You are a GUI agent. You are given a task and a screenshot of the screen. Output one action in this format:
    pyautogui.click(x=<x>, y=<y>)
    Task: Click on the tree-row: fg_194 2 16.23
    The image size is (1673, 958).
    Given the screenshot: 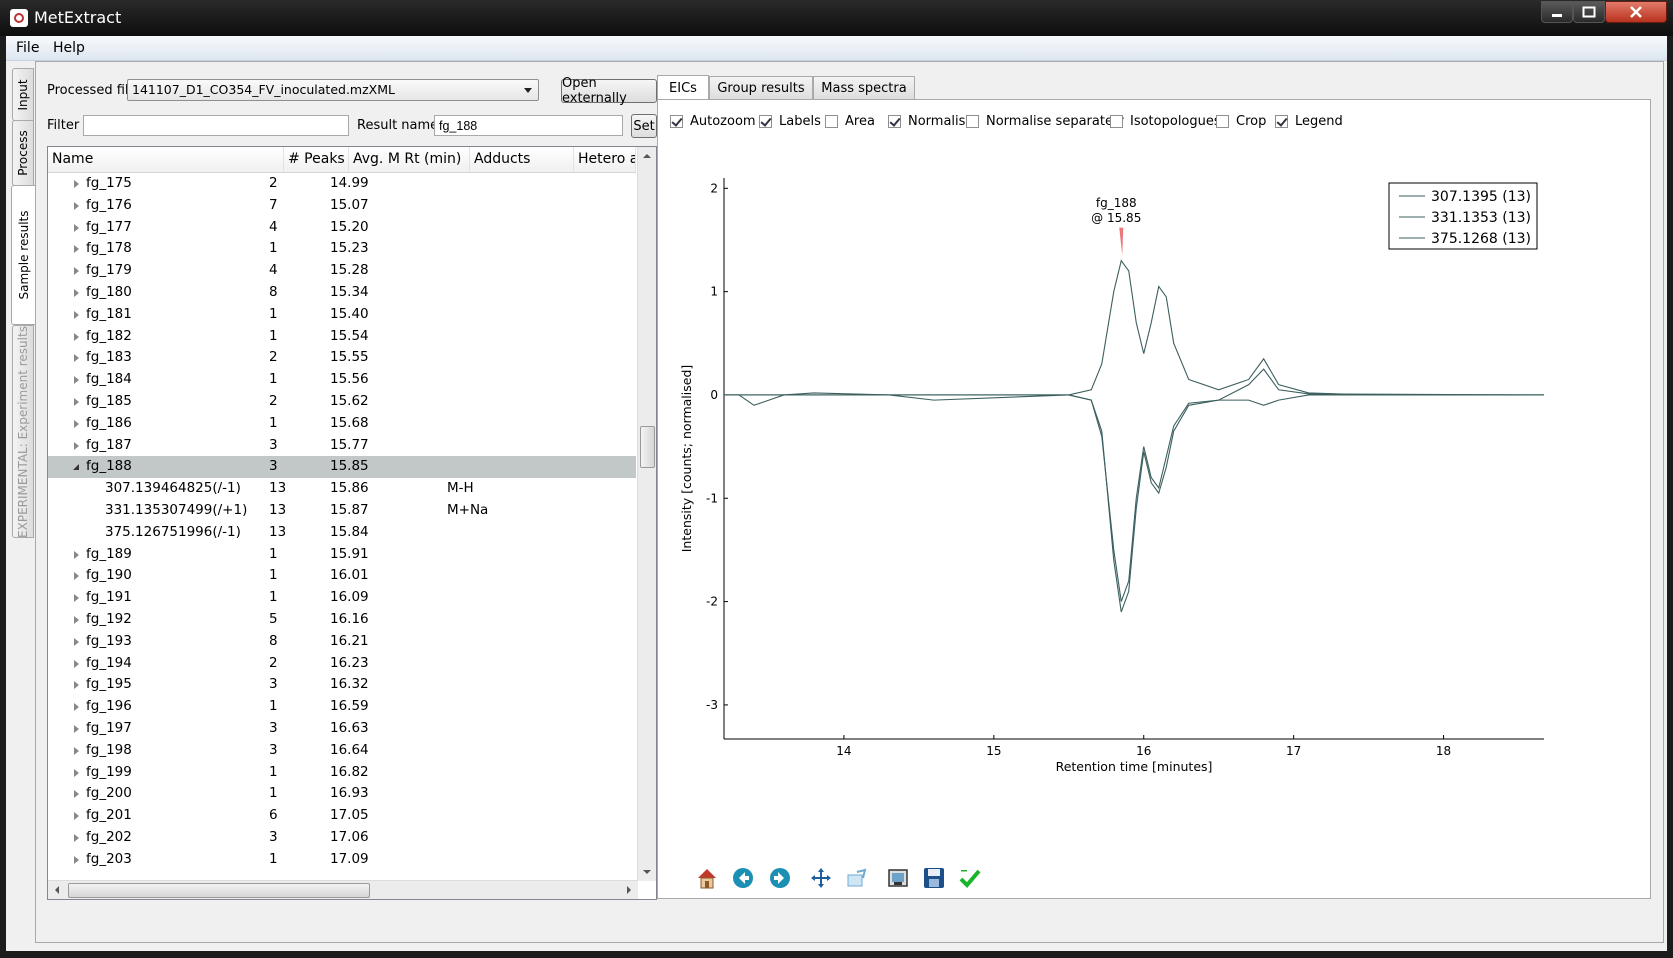 What is the action you would take?
    pyautogui.click(x=342, y=664)
    